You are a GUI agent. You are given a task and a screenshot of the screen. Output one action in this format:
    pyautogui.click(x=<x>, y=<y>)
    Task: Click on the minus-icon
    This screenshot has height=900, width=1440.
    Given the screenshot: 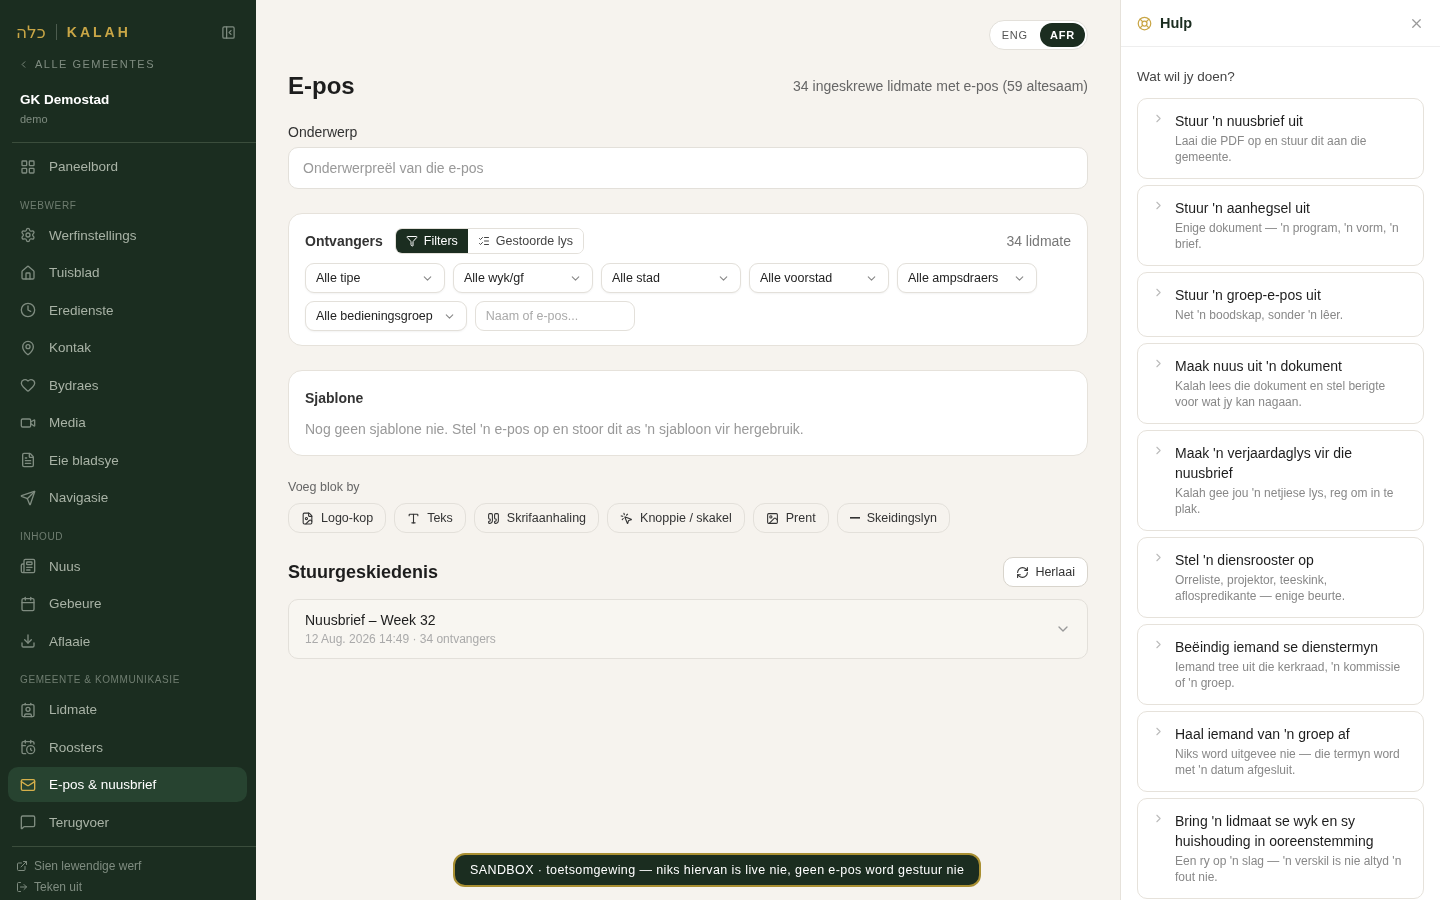 What is the action you would take?
    pyautogui.click(x=854, y=518)
    